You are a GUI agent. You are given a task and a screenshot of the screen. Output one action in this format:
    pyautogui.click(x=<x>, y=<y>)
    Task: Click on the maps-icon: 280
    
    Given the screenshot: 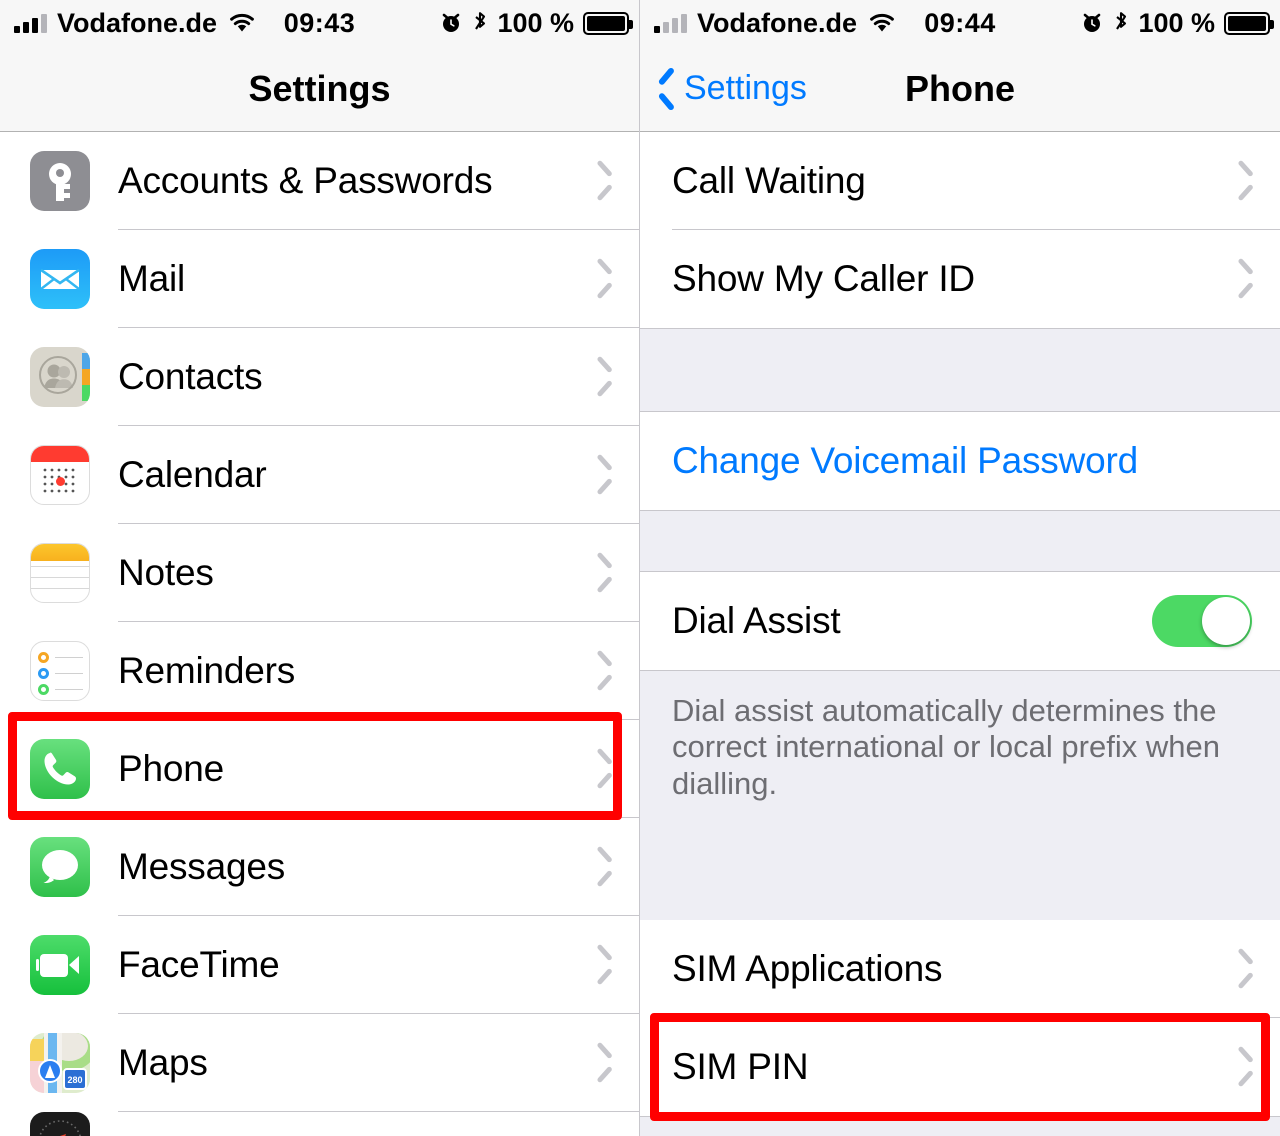 What is the action you would take?
    pyautogui.click(x=60, y=1063)
    